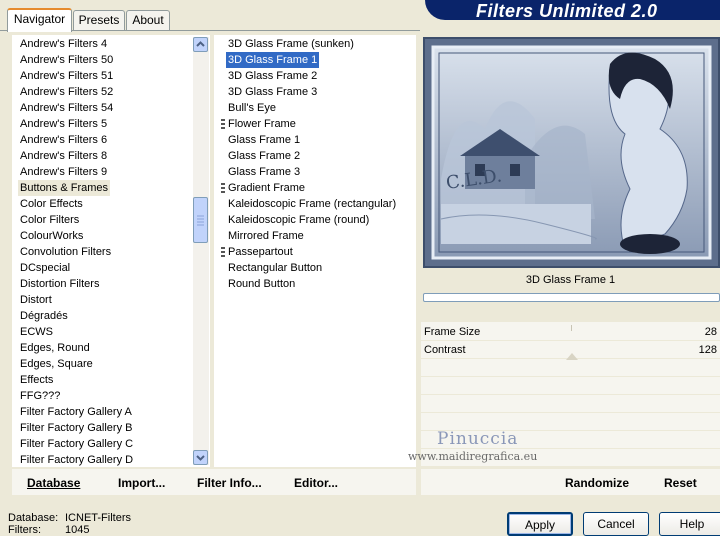  I want to click on category-item: Filter Factory Gallery B, so click(76, 428).